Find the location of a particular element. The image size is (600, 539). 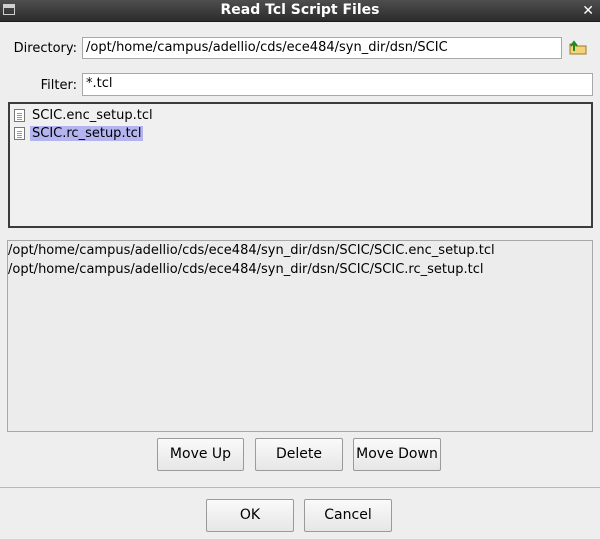

ok-button: OK is located at coordinates (250, 515).